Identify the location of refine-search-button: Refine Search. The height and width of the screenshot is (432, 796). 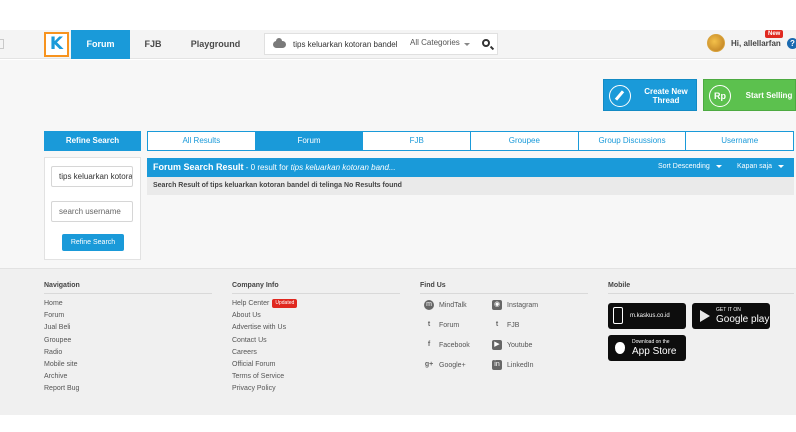
(93, 242).